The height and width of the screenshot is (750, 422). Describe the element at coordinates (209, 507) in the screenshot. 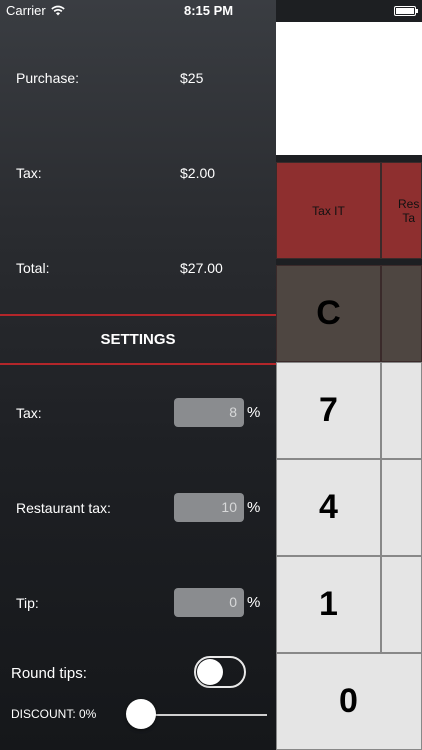

I see `restaurant-tax-percent-input: 10` at that location.